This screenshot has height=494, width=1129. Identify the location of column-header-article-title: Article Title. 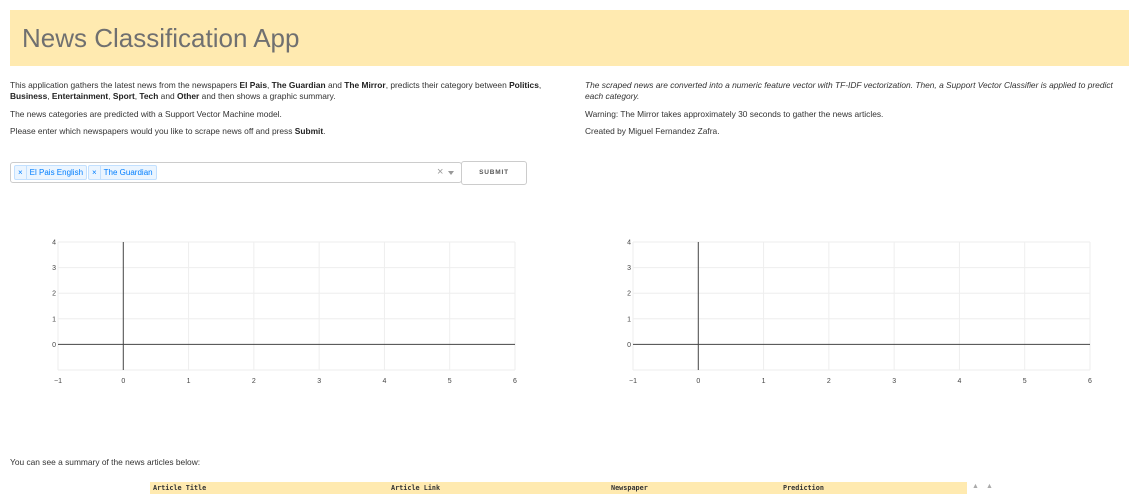
(179, 488).